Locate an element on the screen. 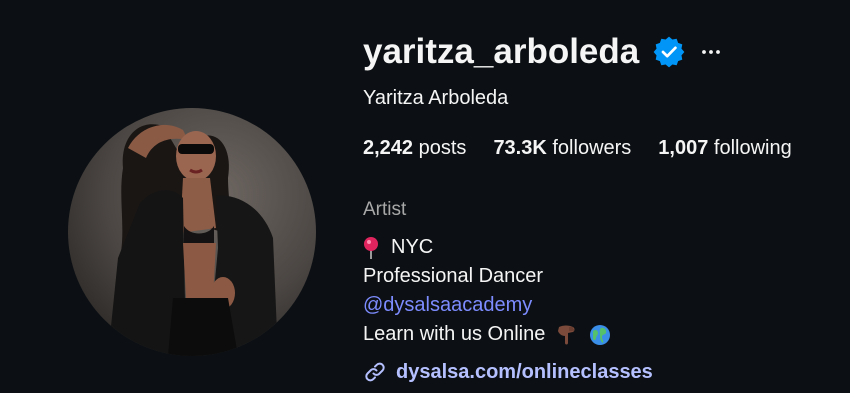  more-options-icon is located at coordinates (711, 52).